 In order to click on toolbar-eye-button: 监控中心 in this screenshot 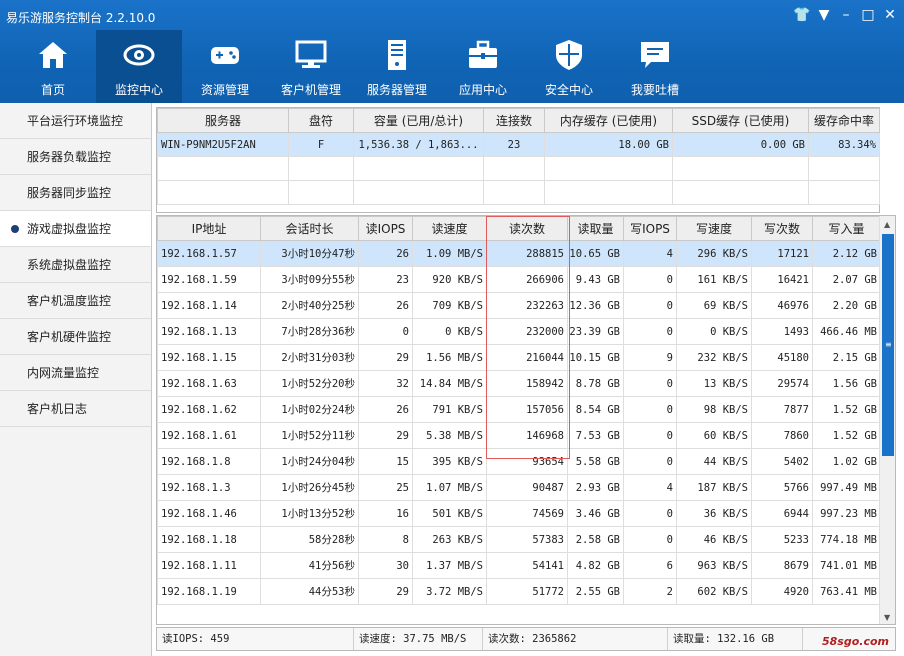, I will do `click(139, 66)`.